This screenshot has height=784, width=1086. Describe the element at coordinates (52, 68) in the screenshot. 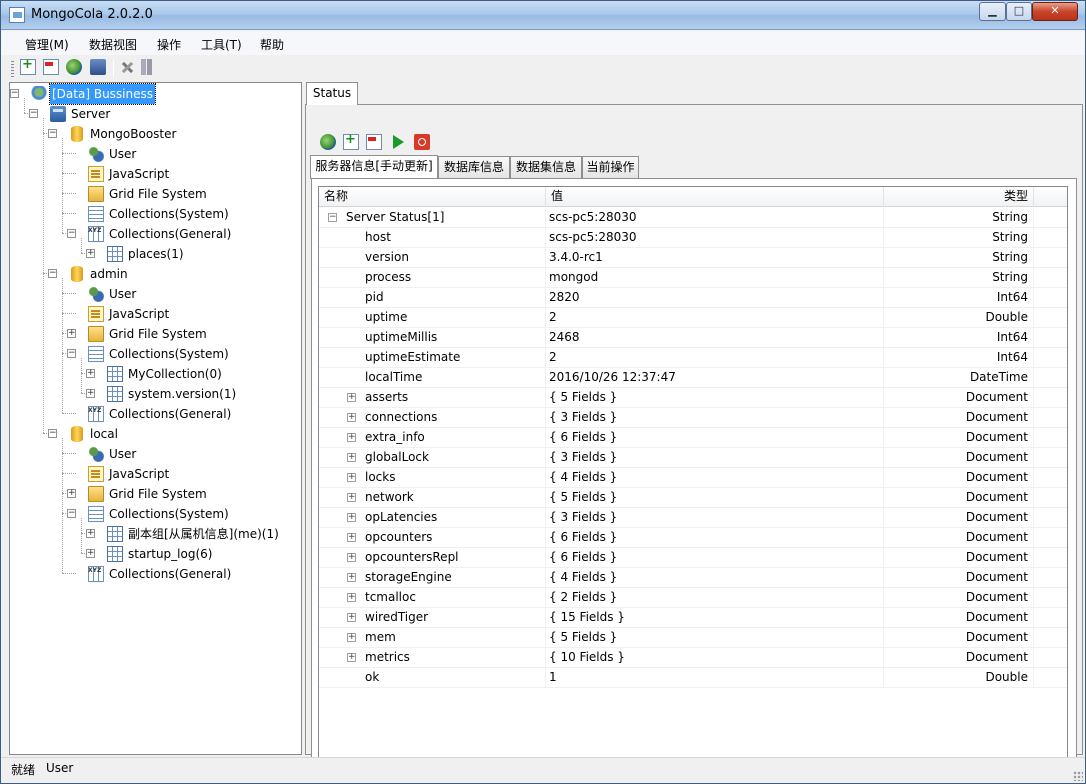

I see `delete-connection-button` at that location.